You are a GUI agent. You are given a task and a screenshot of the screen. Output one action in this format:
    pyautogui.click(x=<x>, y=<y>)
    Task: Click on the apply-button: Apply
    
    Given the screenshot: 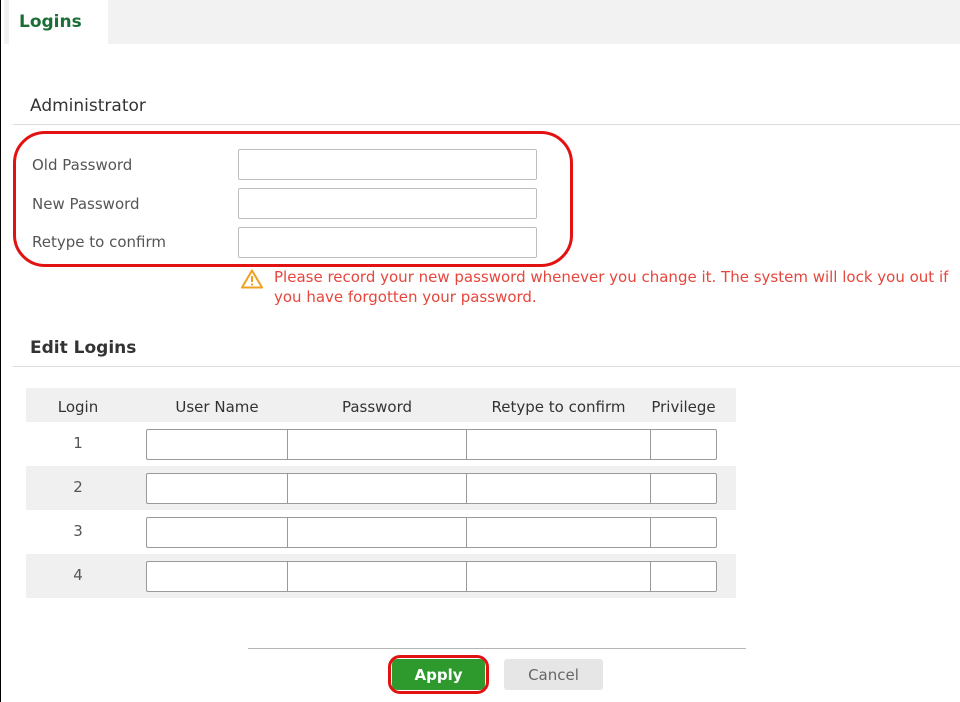 What is the action you would take?
    pyautogui.click(x=438, y=674)
    